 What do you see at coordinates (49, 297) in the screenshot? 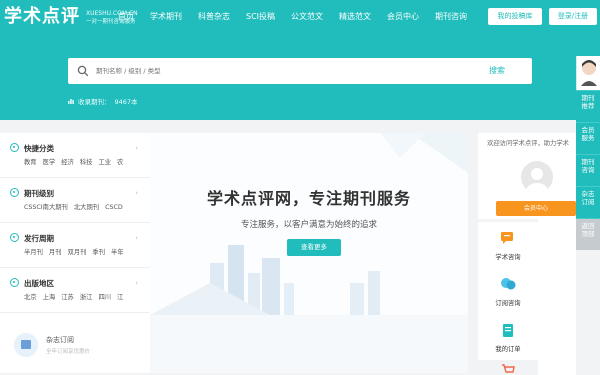
I see `category-link: 上海` at bounding box center [49, 297].